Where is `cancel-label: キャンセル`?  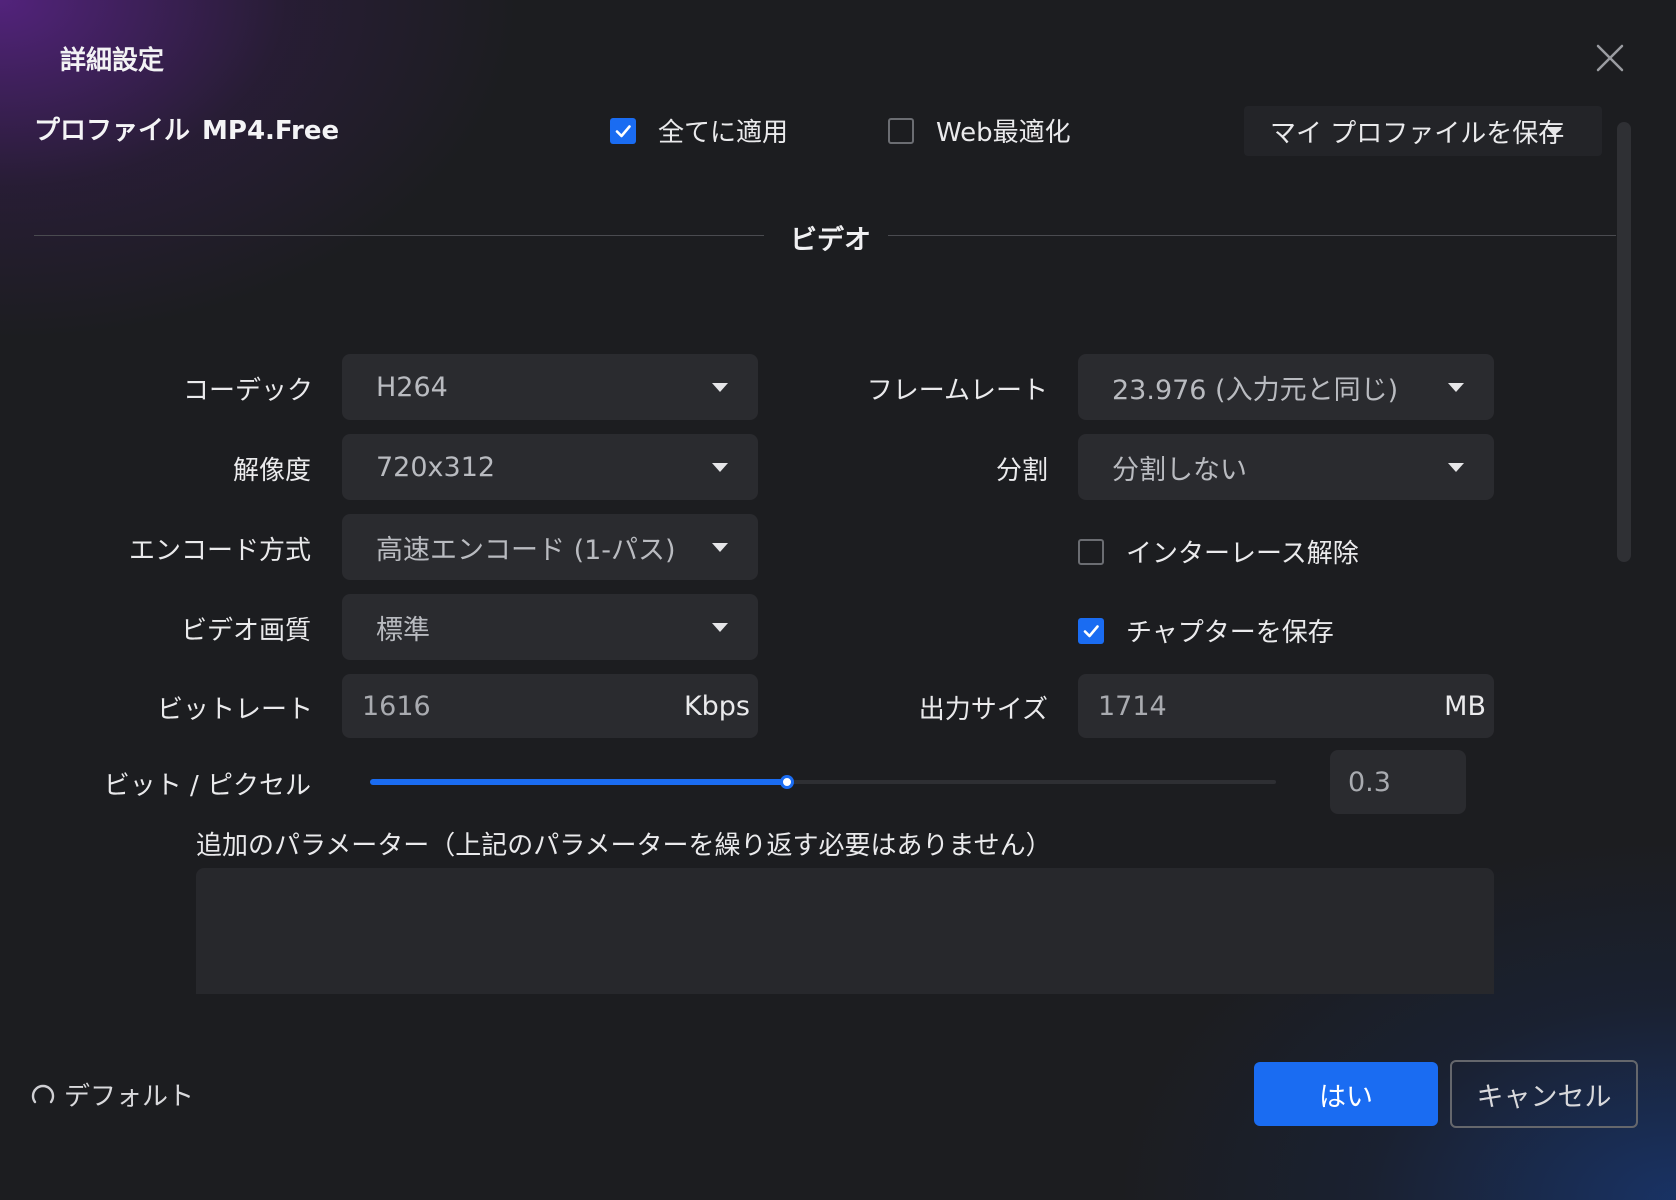
cancel-label: キャンセル is located at coordinates (1544, 1097).